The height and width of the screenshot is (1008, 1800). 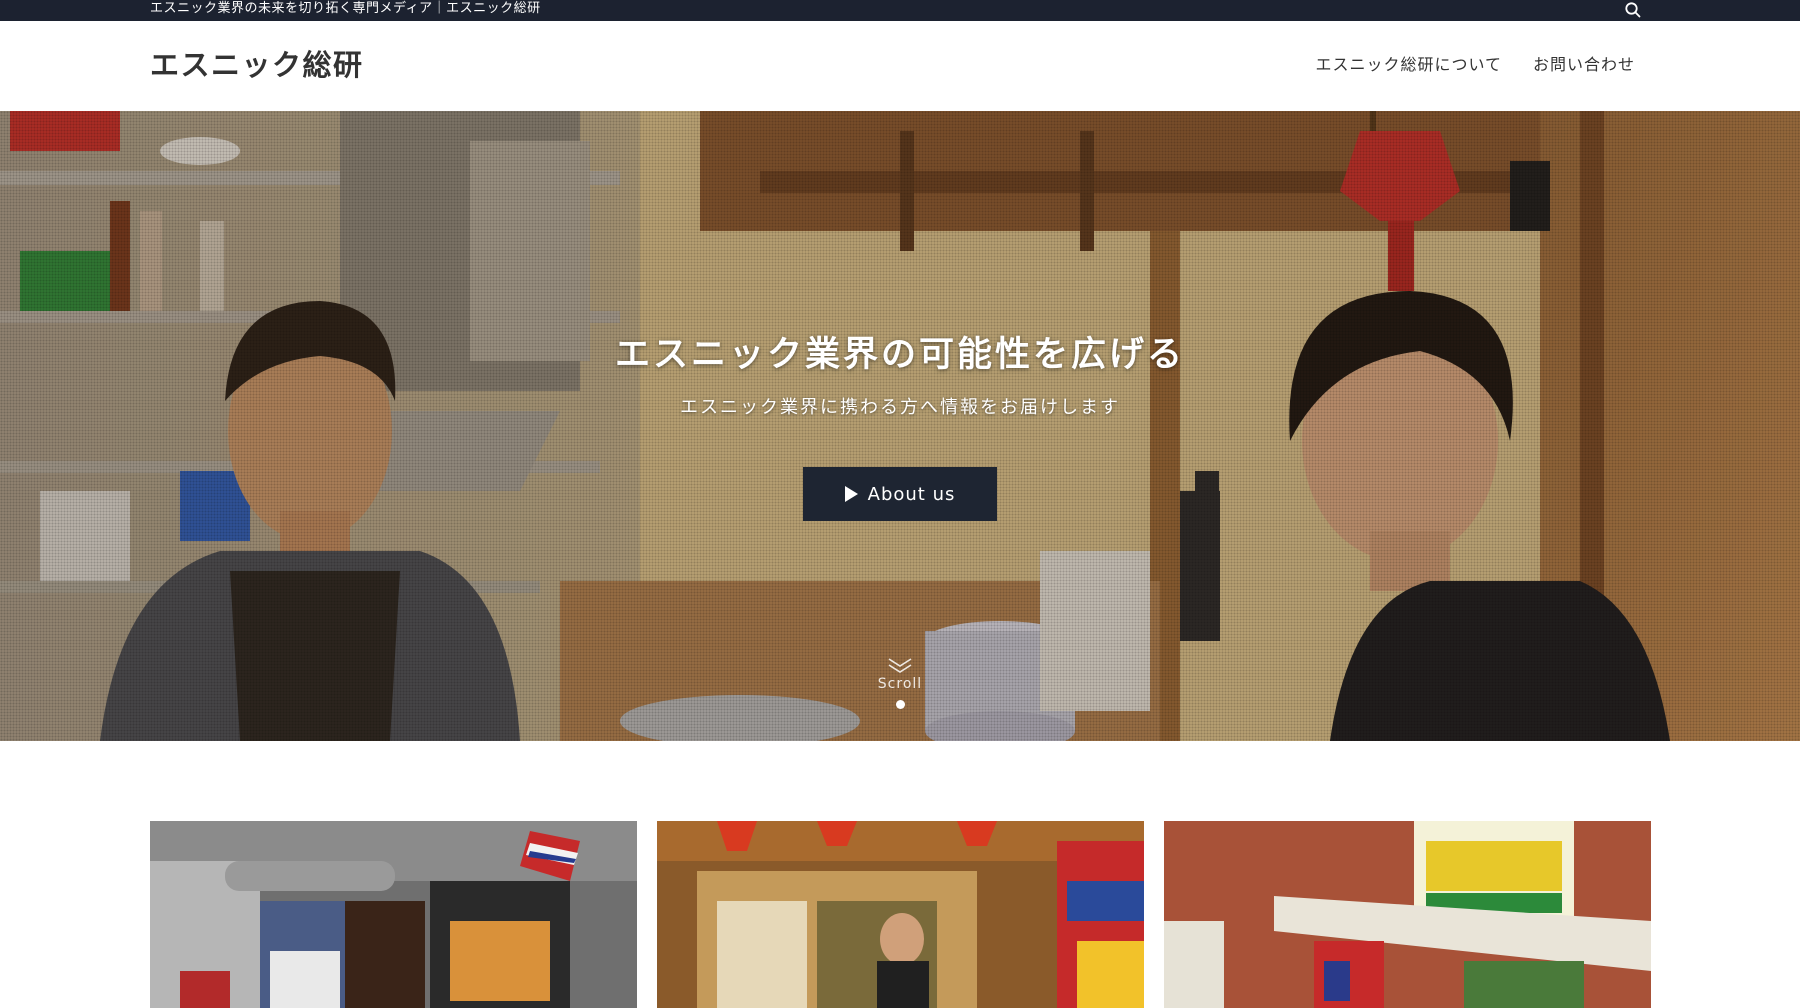 I want to click on site-header: エスニック総研 エスニック総研について お問い合わせ, so click(x=900, y=66).